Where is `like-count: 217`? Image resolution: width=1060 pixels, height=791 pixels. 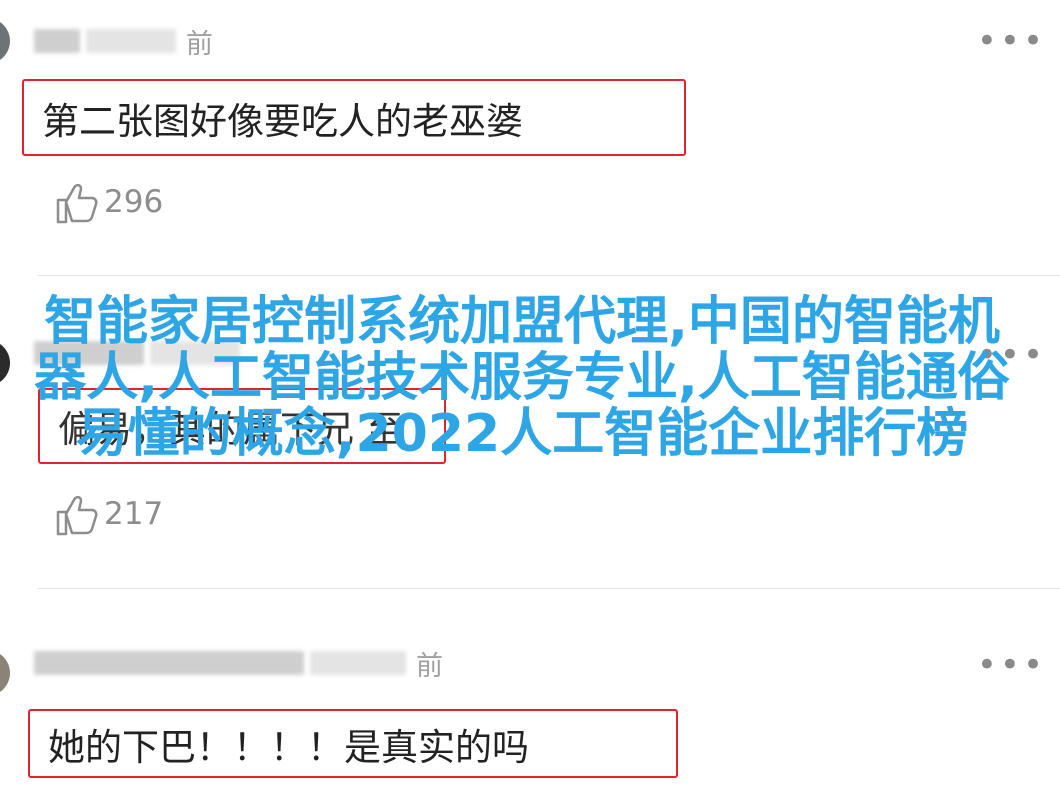 like-count: 217 is located at coordinates (134, 514).